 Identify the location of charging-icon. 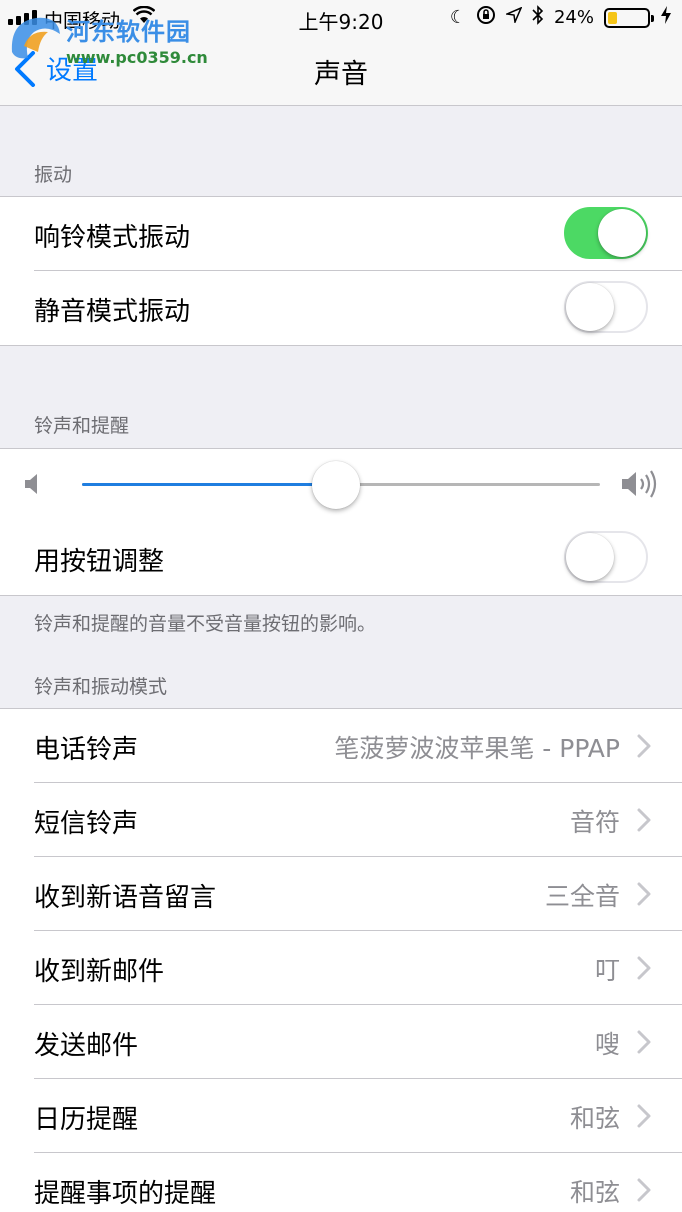
(666, 17).